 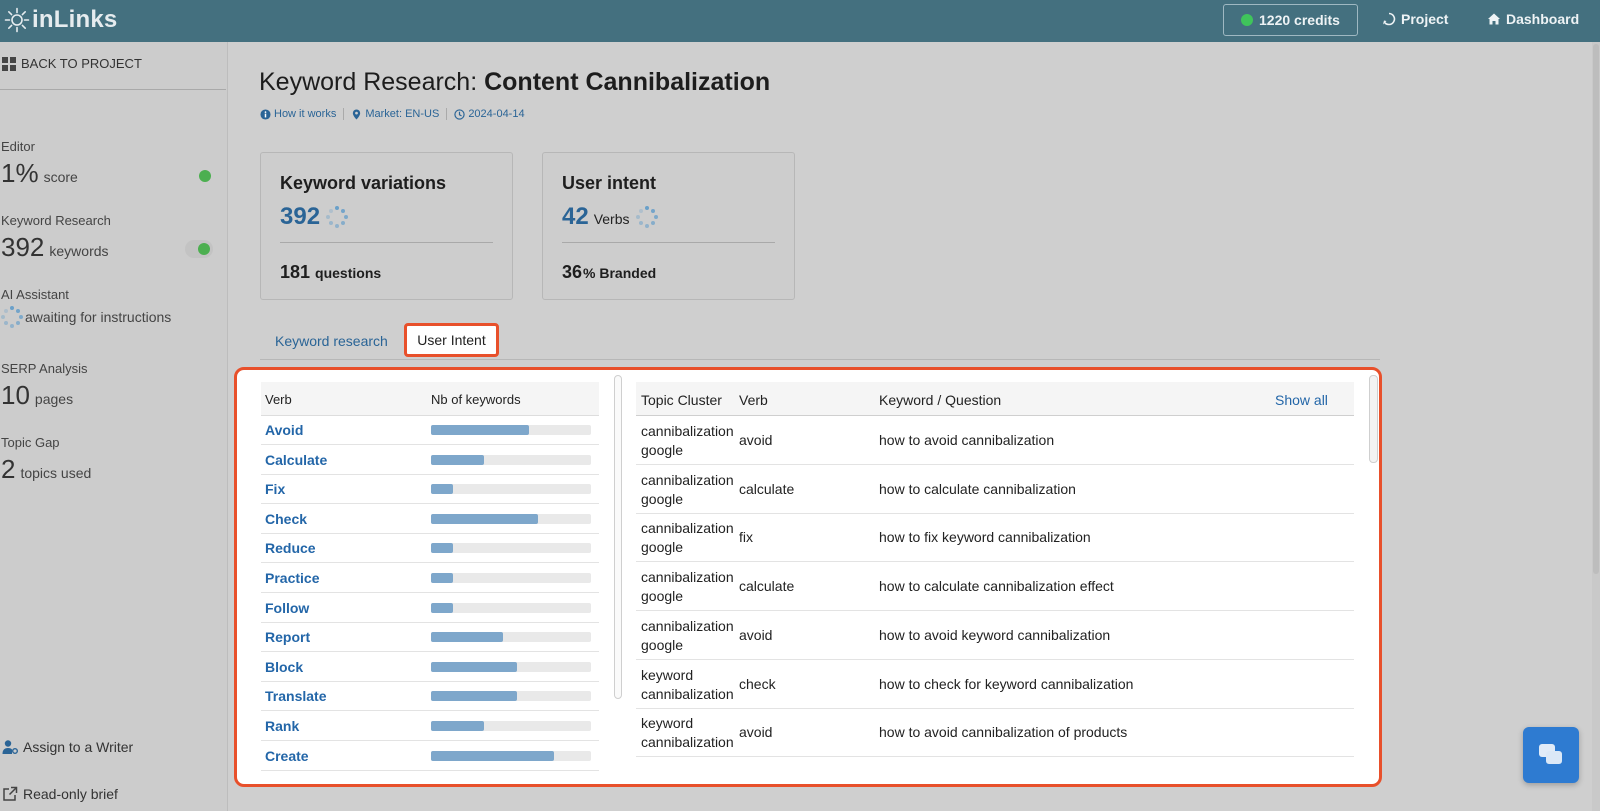 I want to click on status-dot-icon, so click(x=204, y=249).